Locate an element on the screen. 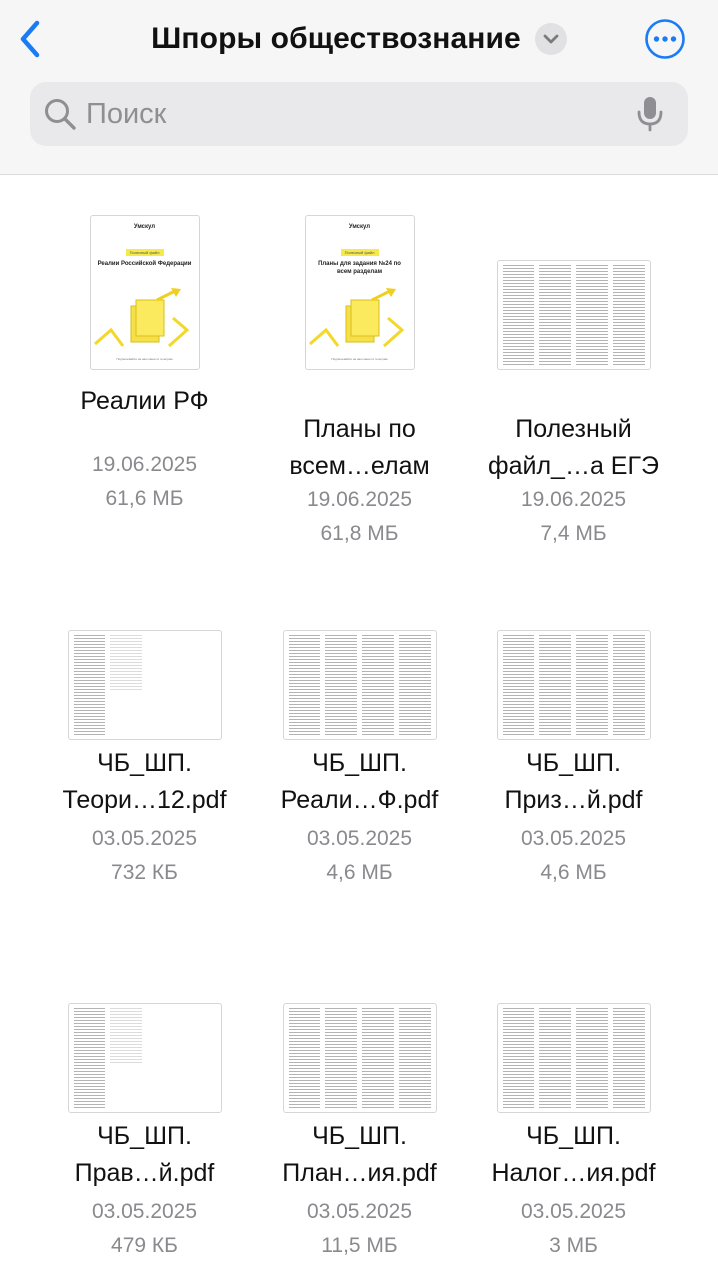  more-options-button is located at coordinates (665, 39).